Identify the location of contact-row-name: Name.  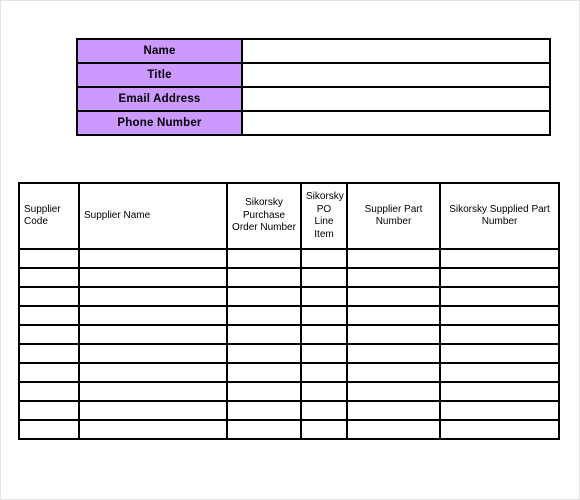
(313, 51).